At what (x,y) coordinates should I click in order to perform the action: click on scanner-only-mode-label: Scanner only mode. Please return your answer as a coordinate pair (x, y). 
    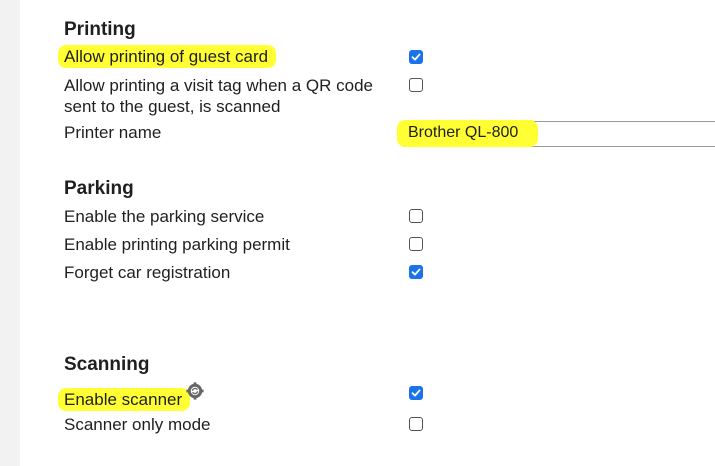
    Looking at the image, I should click on (137, 424).